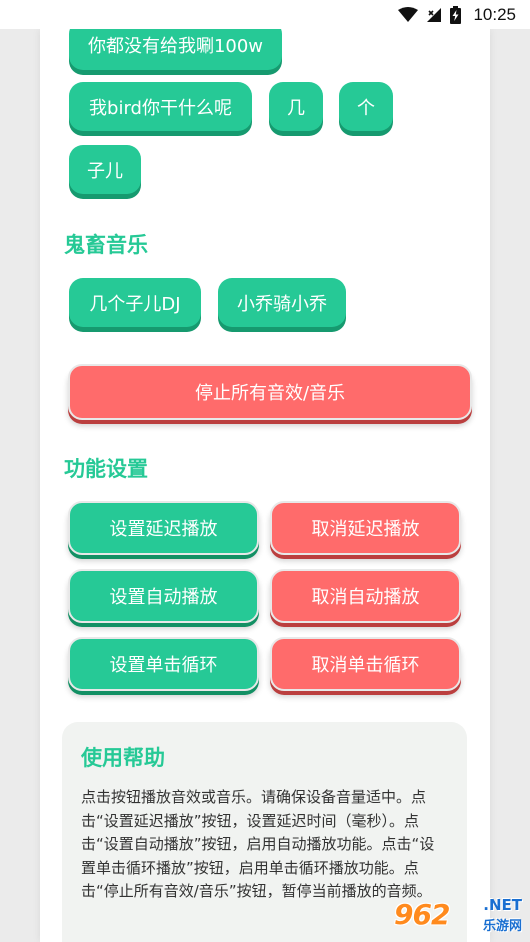 The image size is (530, 942). What do you see at coordinates (163, 664) in the screenshot?
I see `set-loop-button: 设置单击循环` at bounding box center [163, 664].